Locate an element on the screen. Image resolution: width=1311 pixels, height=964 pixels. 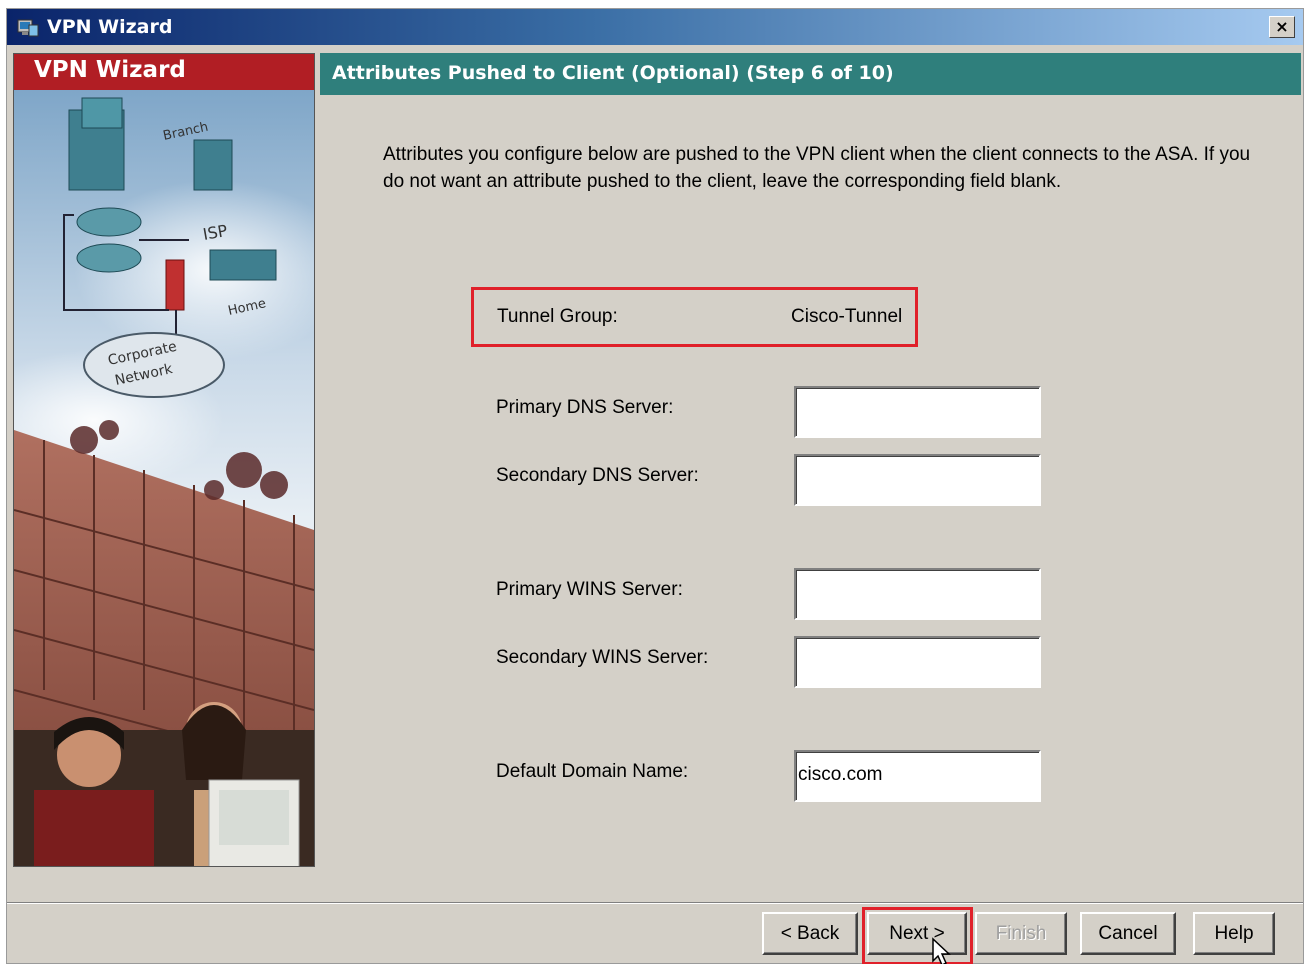
back-button: < Back is located at coordinates (810, 933).